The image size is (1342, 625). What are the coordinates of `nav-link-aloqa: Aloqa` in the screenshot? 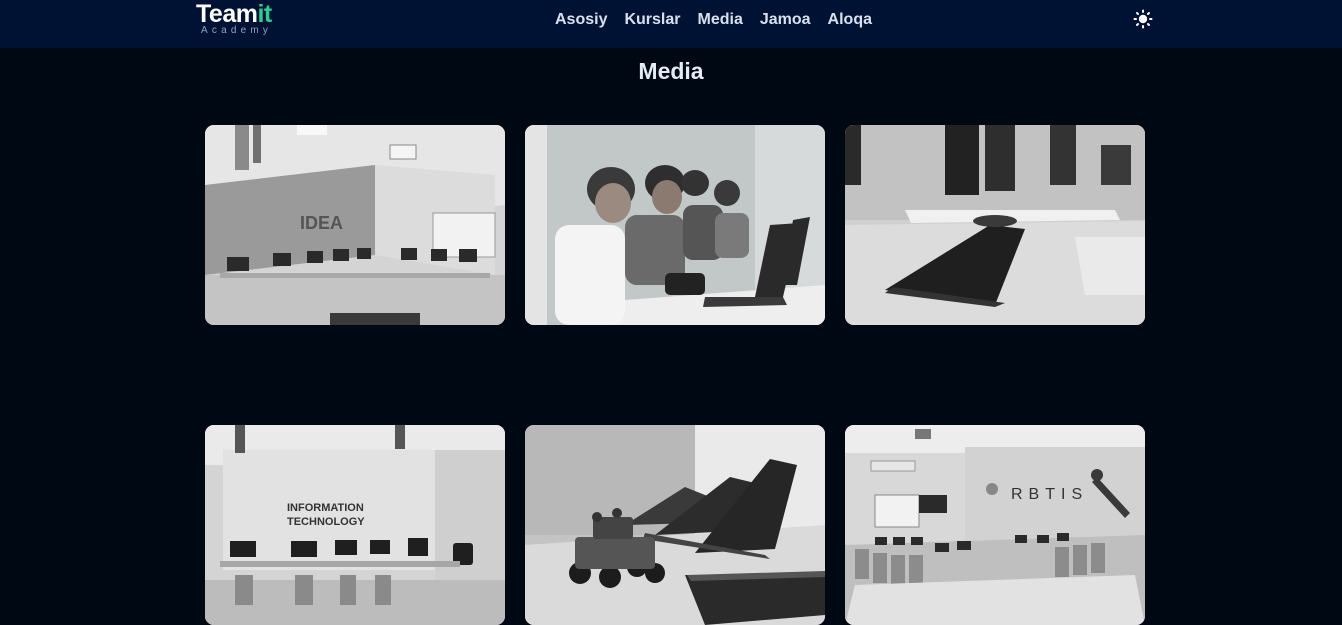 It's located at (850, 19).